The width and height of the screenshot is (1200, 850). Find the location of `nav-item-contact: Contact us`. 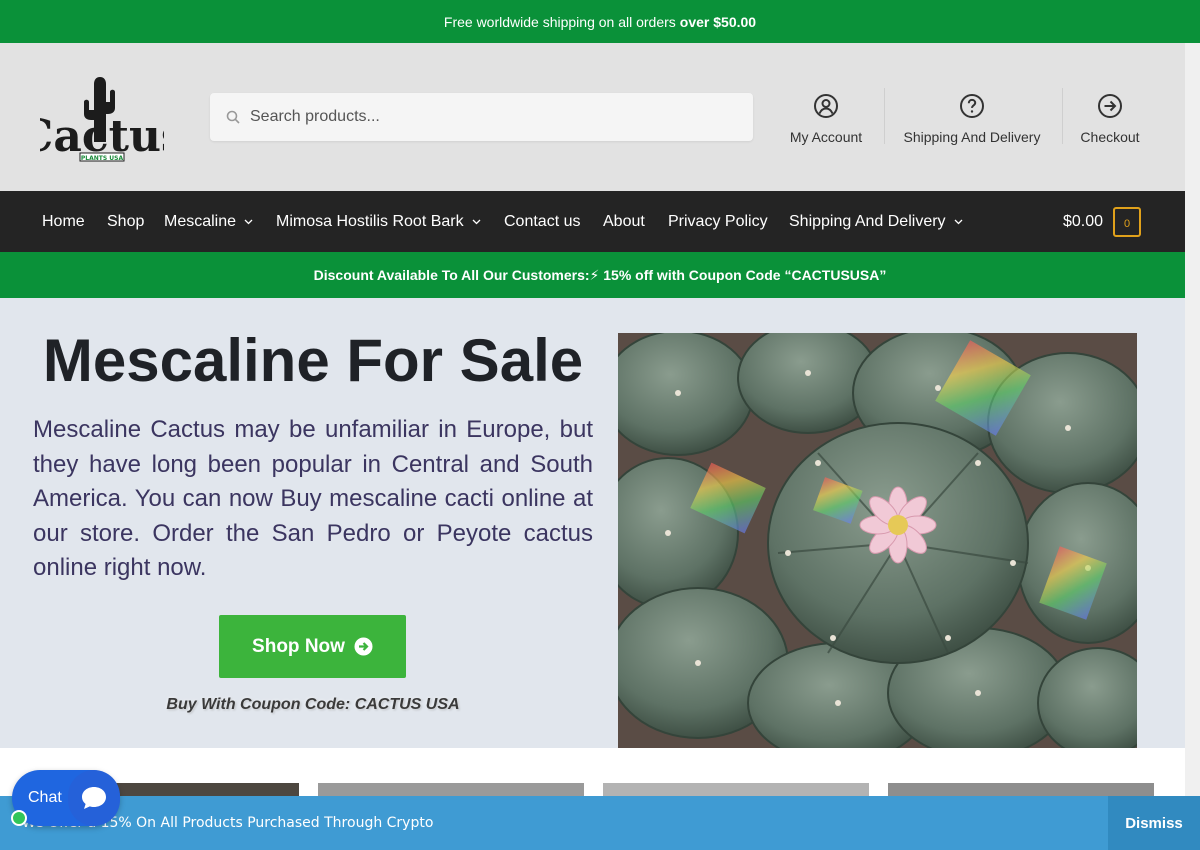

nav-item-contact: Contact us is located at coordinates (542, 221).